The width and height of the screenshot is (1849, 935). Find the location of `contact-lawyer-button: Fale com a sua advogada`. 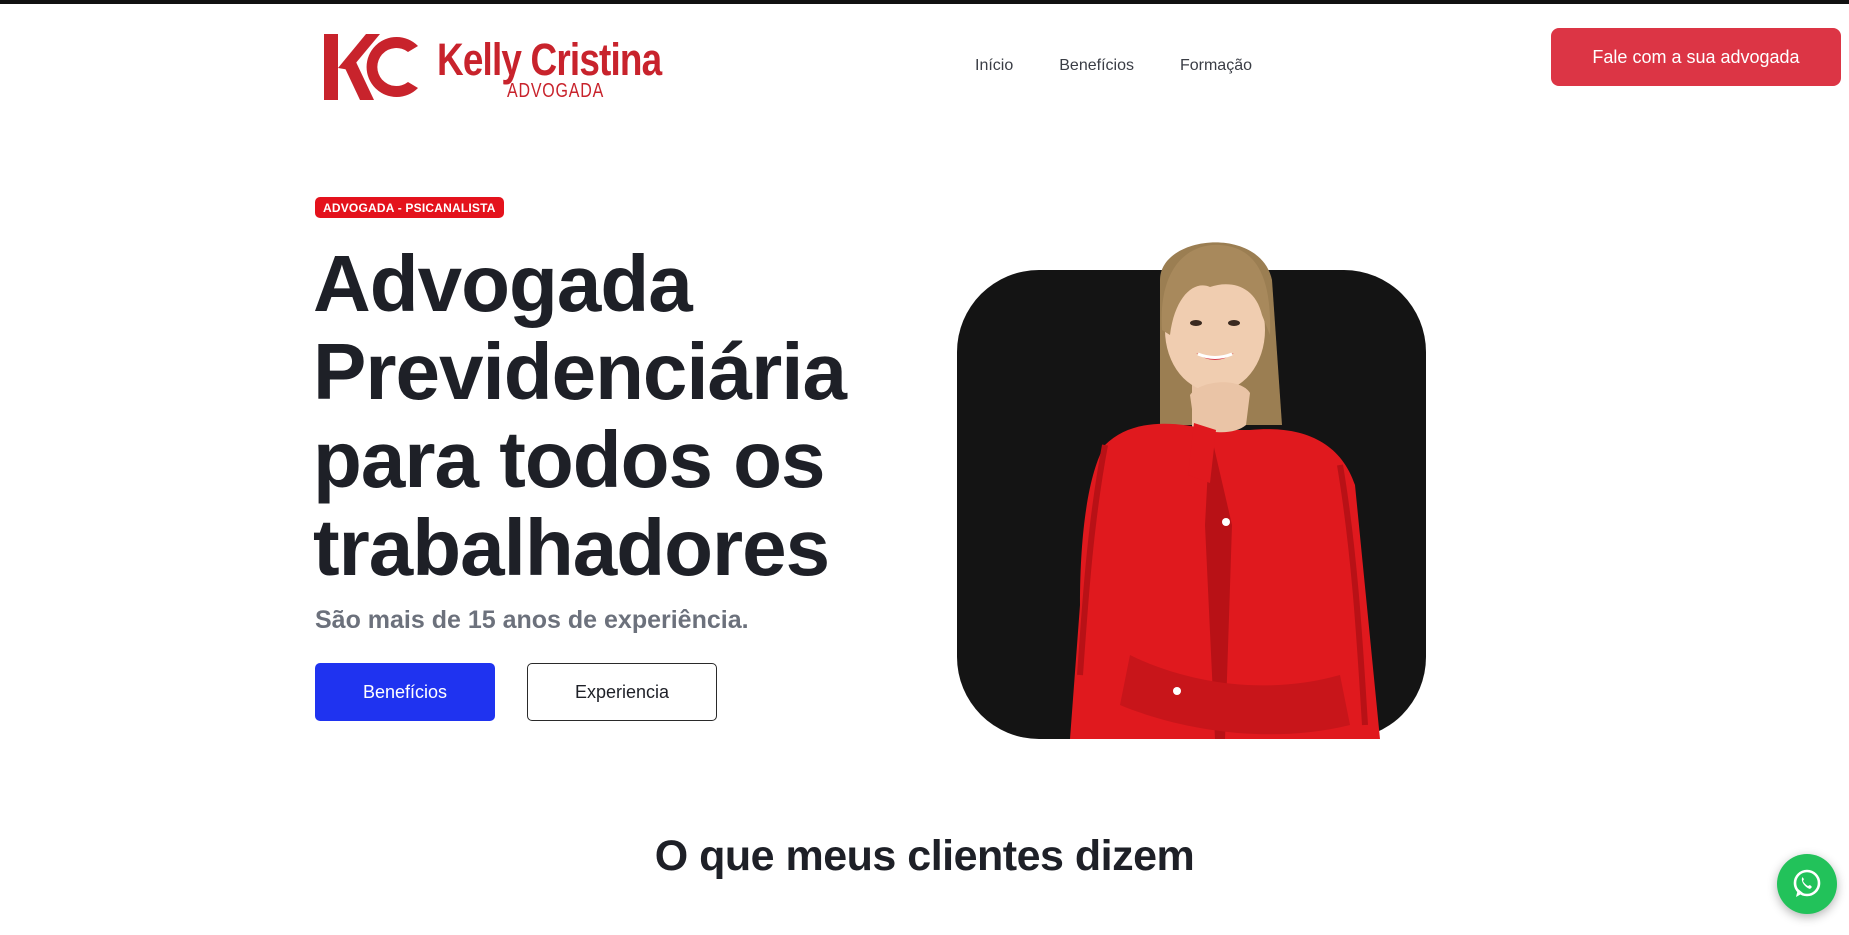

contact-lawyer-button: Fale com a sua advogada is located at coordinates (1696, 57).